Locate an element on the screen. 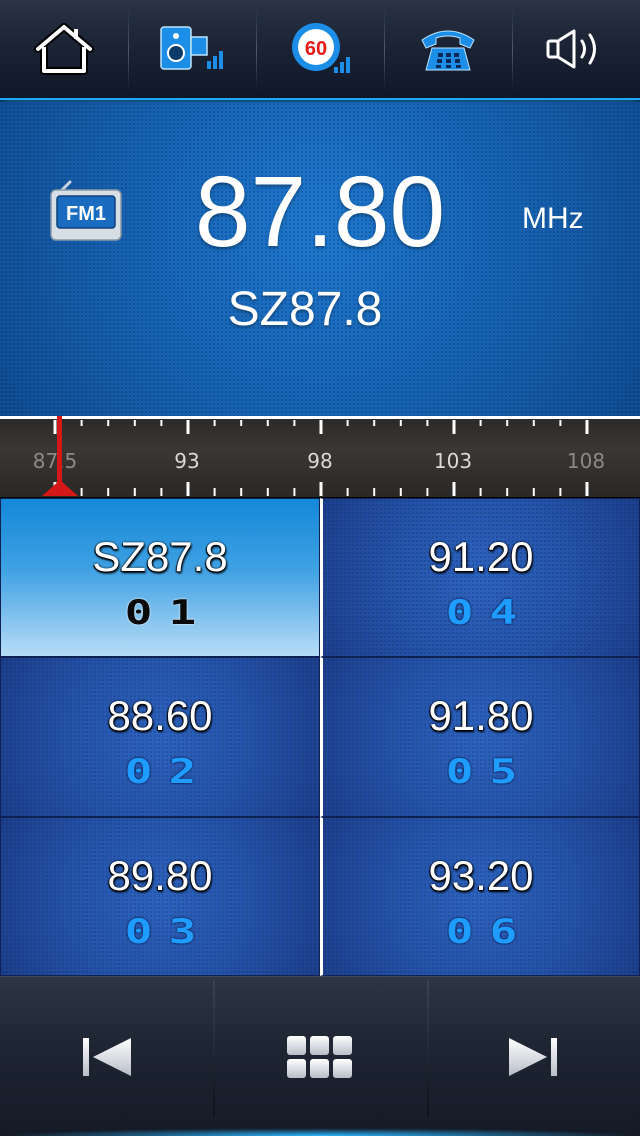 The height and width of the screenshot is (1136, 640). scale-label-87-5: 87.5 is located at coordinates (55, 461).